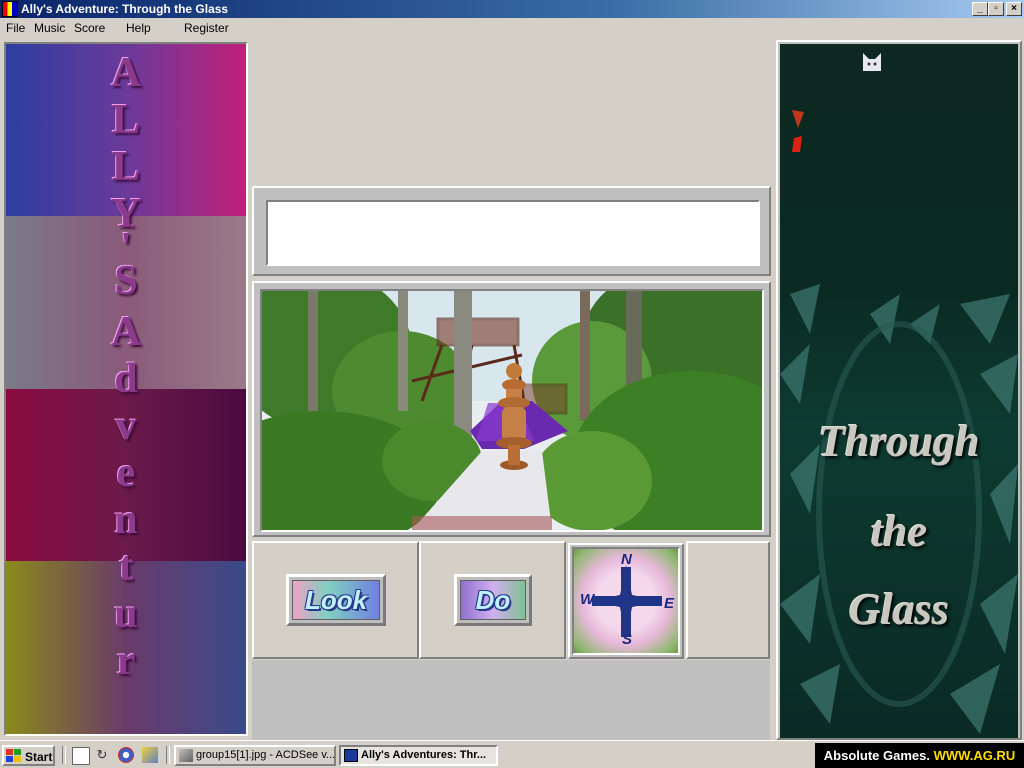 The height and width of the screenshot is (768, 1024). I want to click on look-button: Look, so click(336, 600).